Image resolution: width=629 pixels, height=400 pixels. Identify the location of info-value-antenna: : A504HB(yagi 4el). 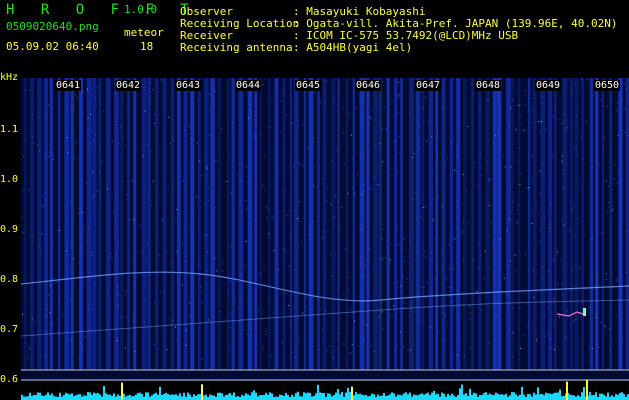
(353, 47).